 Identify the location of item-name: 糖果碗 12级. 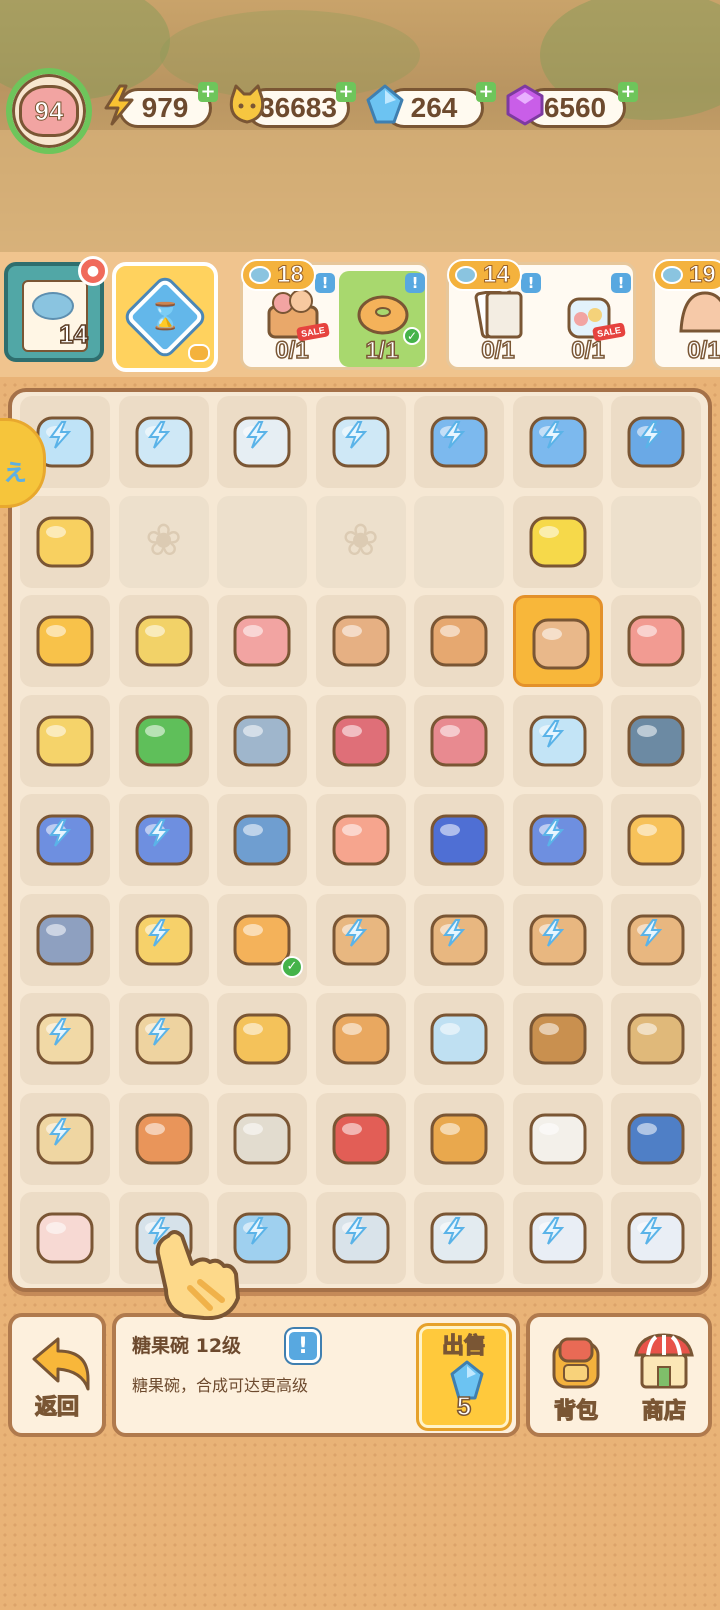
(187, 1346).